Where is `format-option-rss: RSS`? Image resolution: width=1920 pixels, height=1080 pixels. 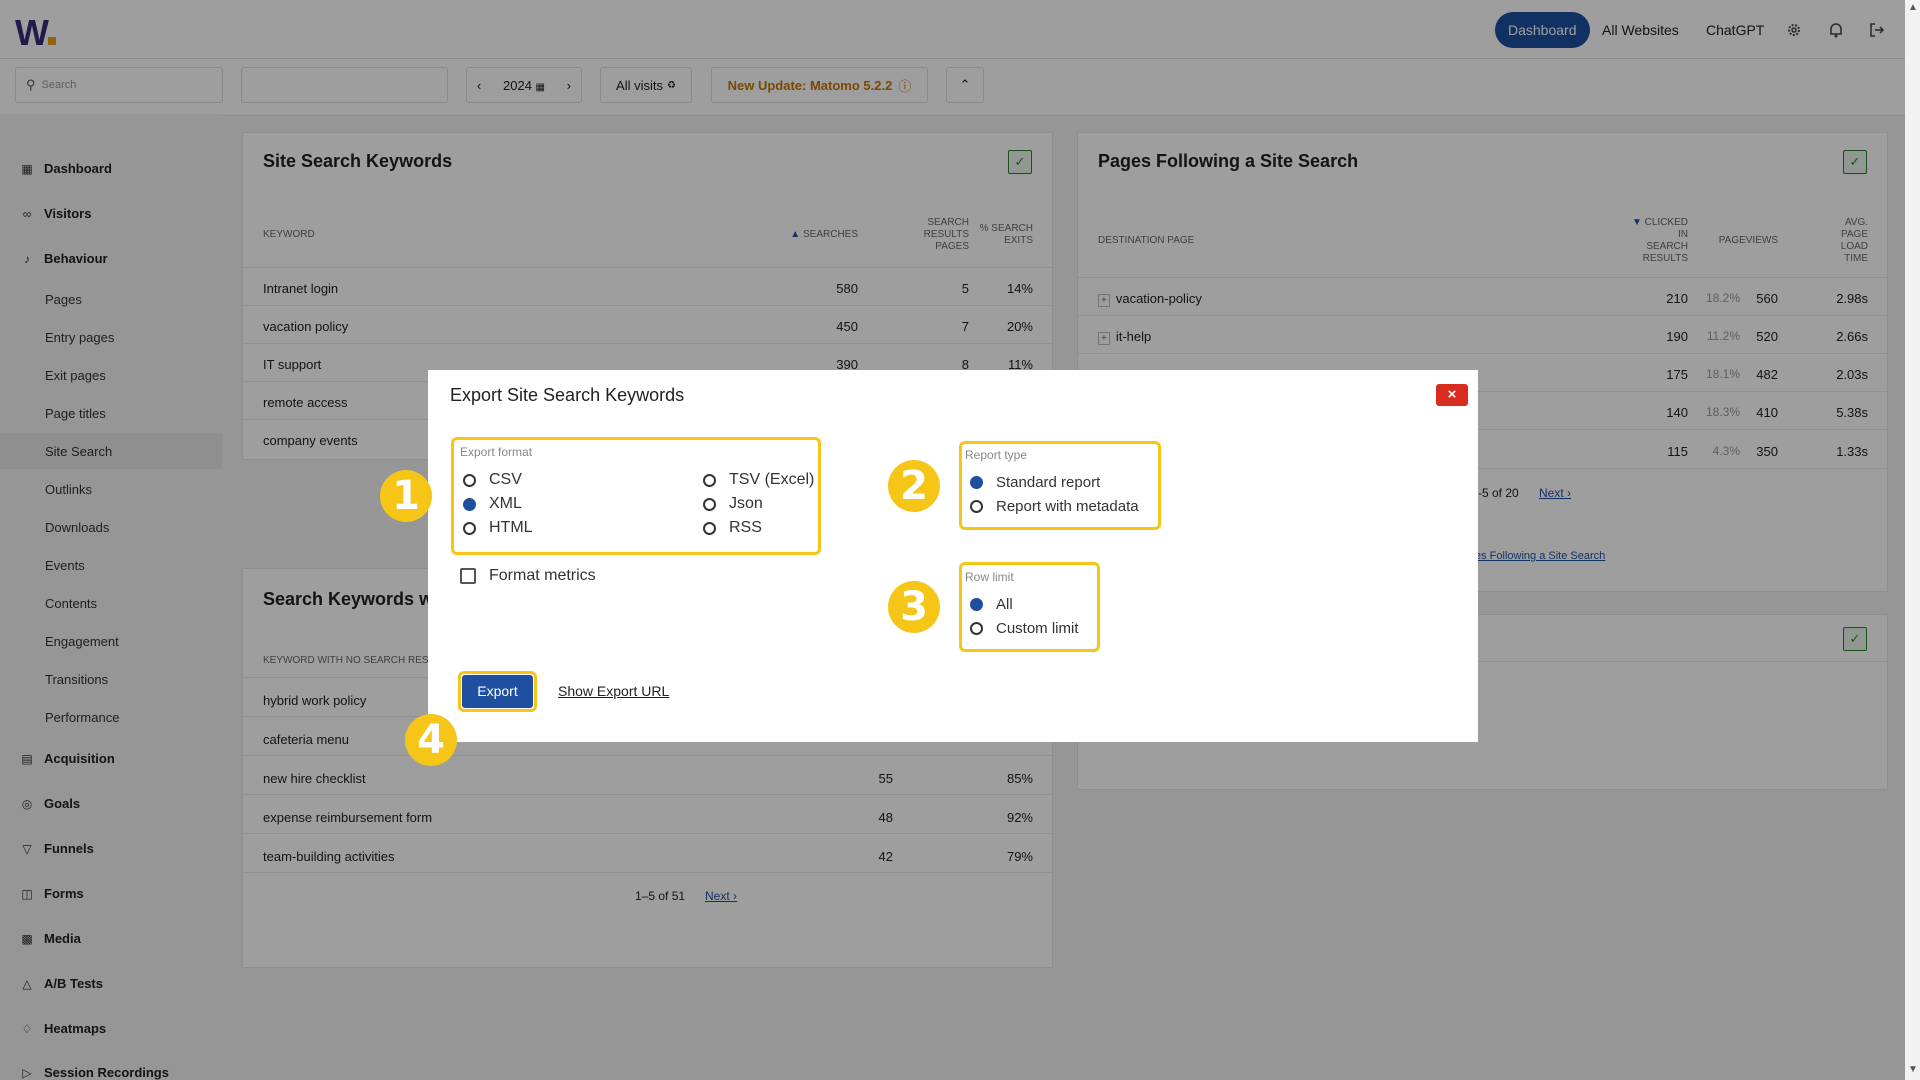
format-option-rss: RSS is located at coordinates (732, 528).